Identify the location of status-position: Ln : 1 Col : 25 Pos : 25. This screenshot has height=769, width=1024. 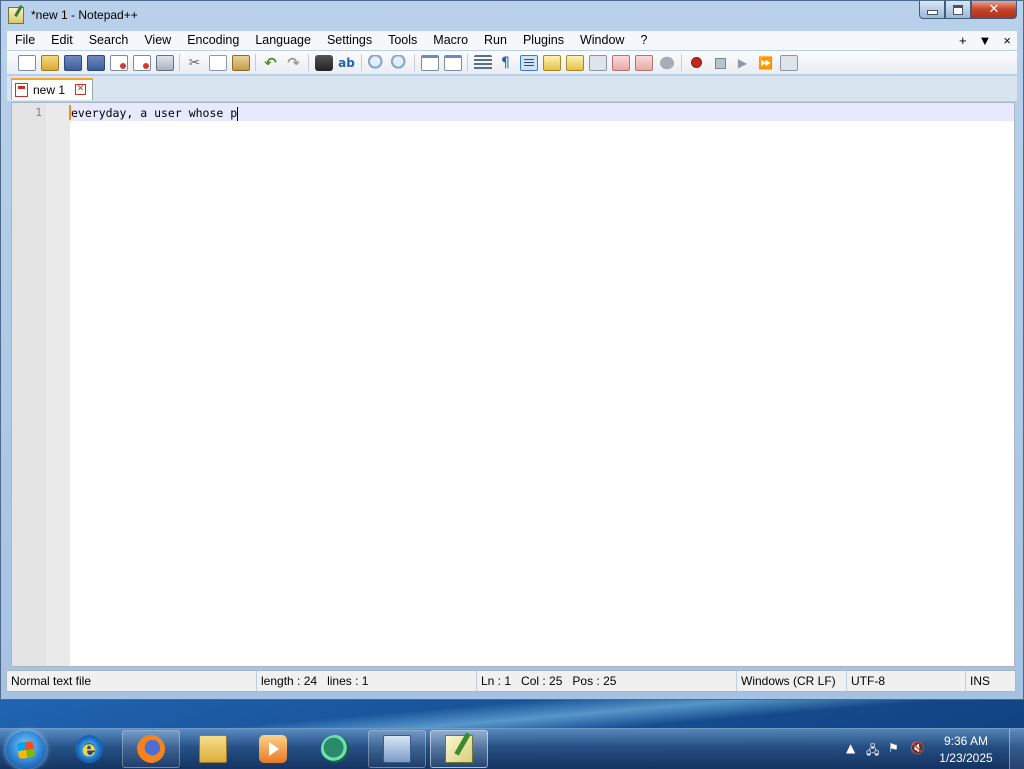
(607, 681).